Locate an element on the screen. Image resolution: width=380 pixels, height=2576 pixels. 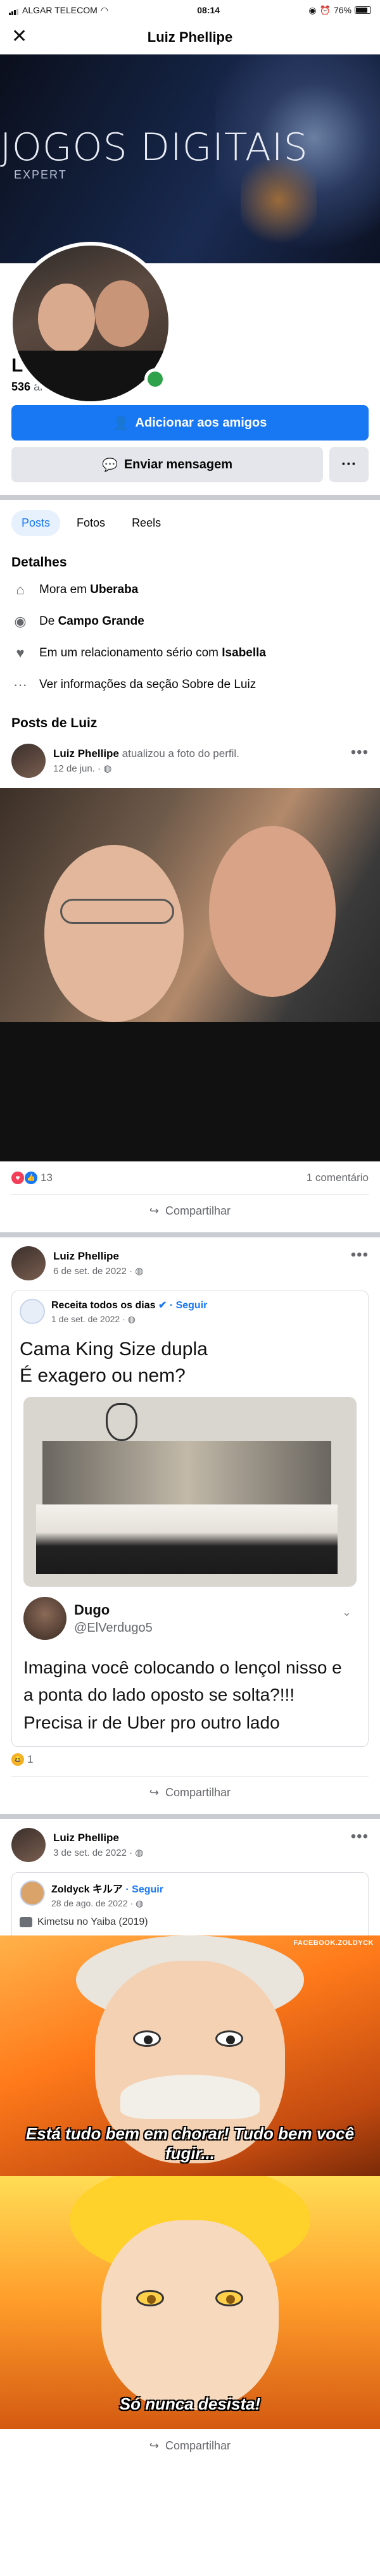
messenger-icon: 💬 is located at coordinates (109, 465).